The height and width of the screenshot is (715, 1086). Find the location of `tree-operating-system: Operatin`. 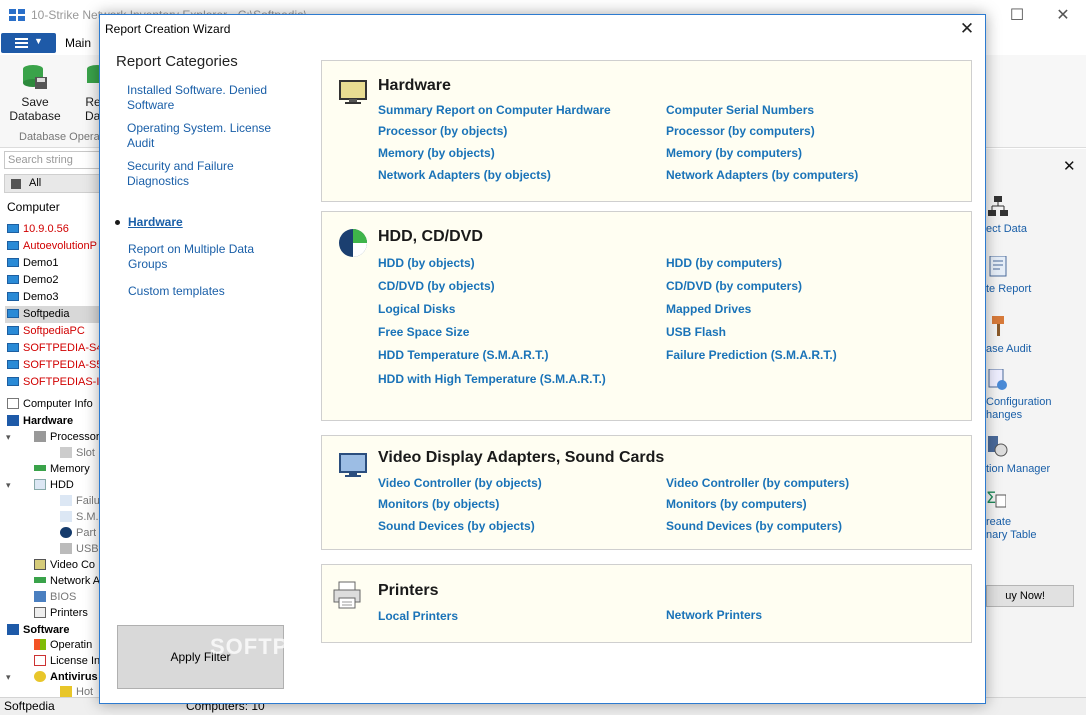

tree-operating-system: Operatin is located at coordinates (63, 646).